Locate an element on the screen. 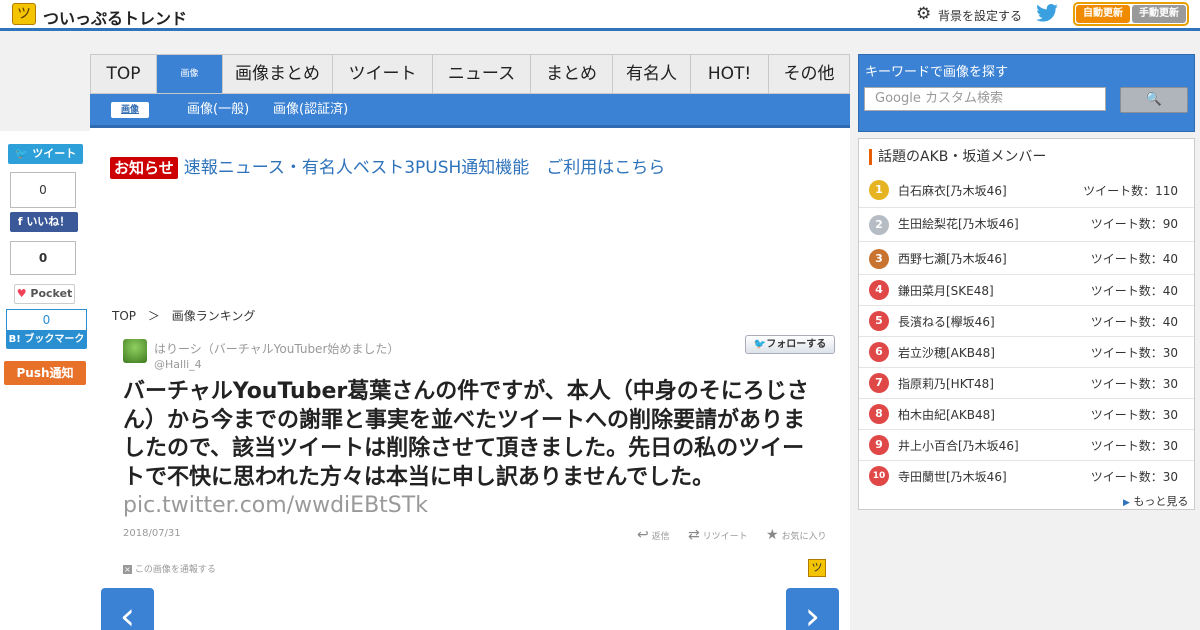 The height and width of the screenshot is (630, 1200). prev-image-button: ‹ is located at coordinates (127, 609).